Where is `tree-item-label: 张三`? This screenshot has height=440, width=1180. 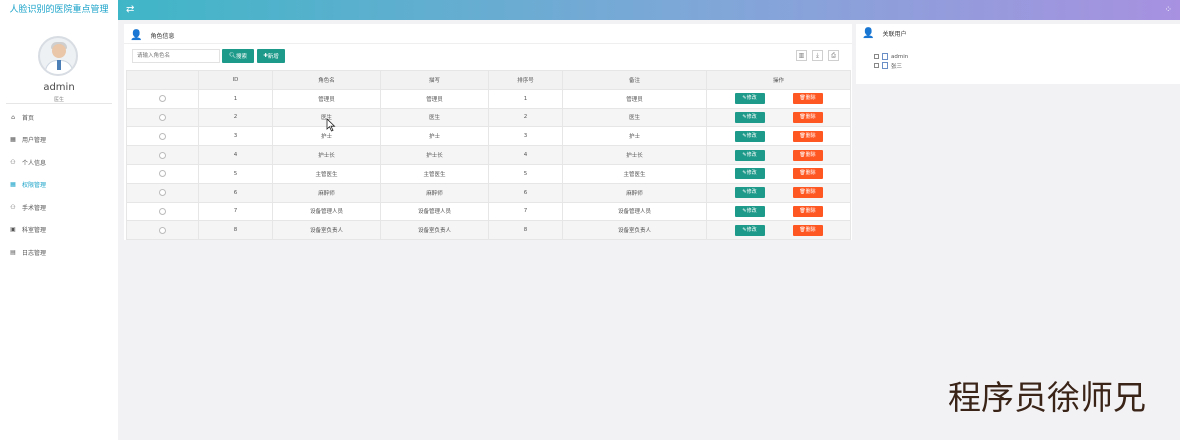
tree-item-label: 张三 is located at coordinates (897, 66).